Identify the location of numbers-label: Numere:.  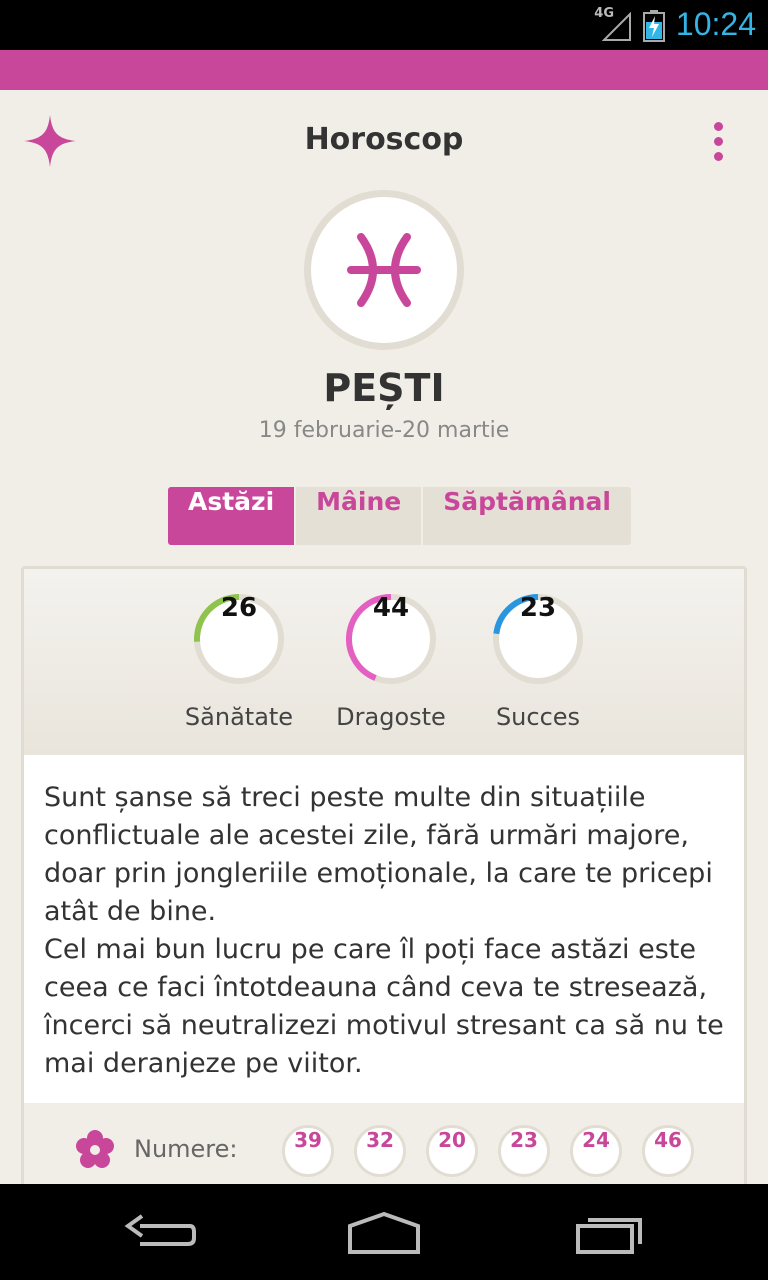
(186, 1149).